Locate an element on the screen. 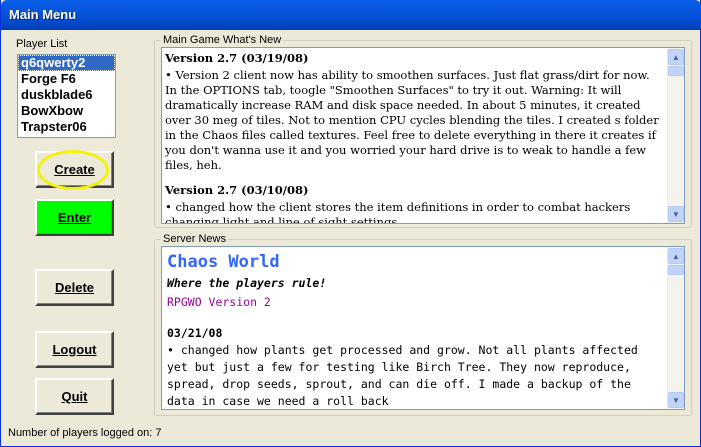 The image size is (701, 447). server-tagline: Where the players rule! is located at coordinates (247, 283).